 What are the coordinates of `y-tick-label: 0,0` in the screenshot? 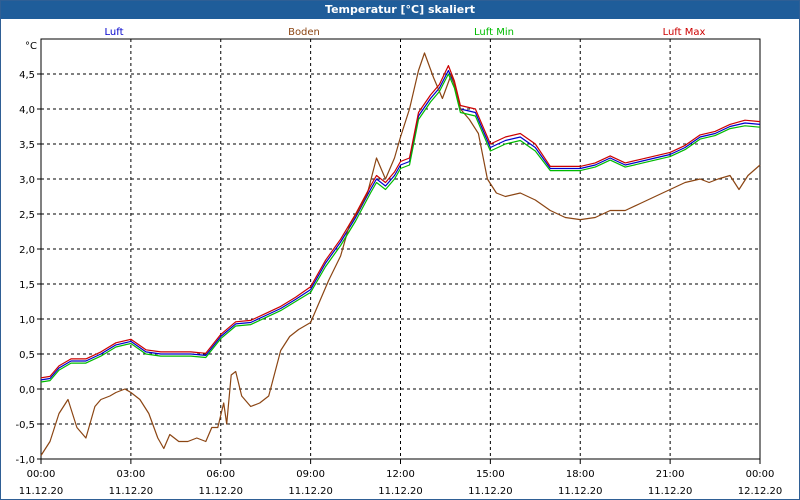 It's located at (27, 390).